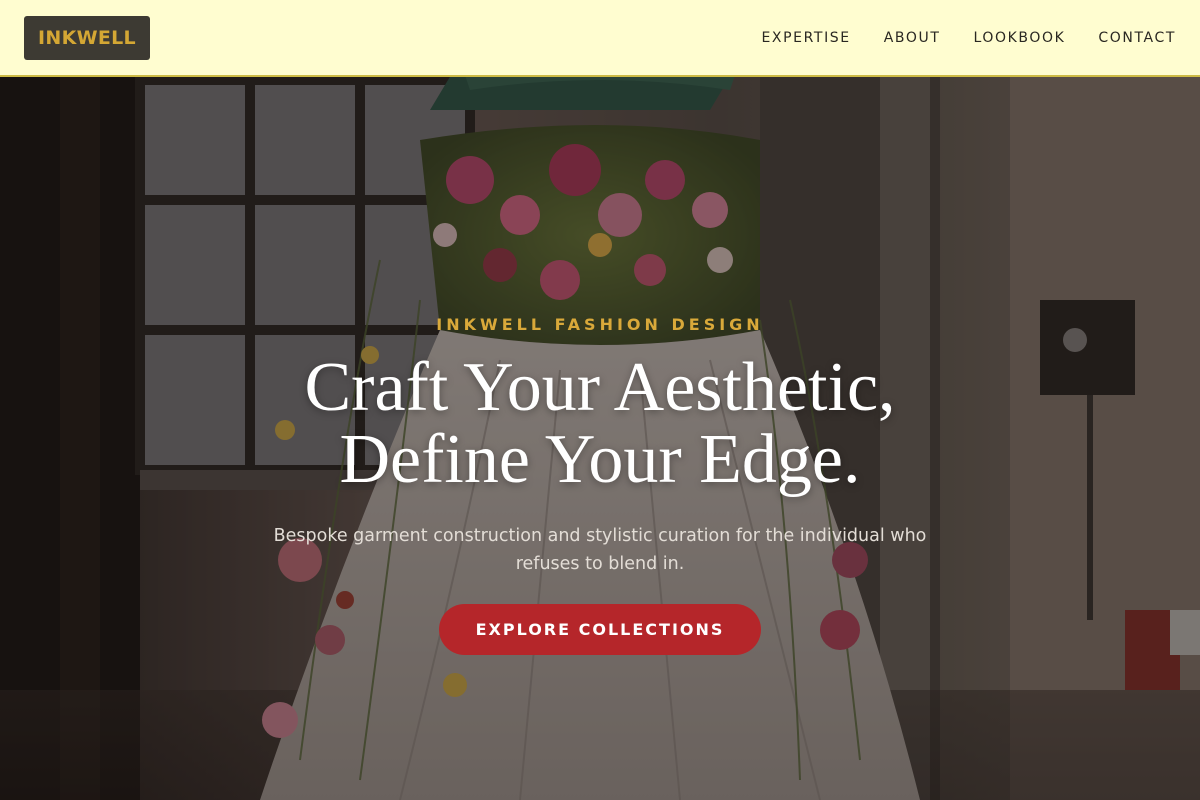 Image resolution: width=1200 pixels, height=800 pixels. Describe the element at coordinates (600, 387) in the screenshot. I see `hero-headline-line1: Craft Your Aesthetic,` at that location.